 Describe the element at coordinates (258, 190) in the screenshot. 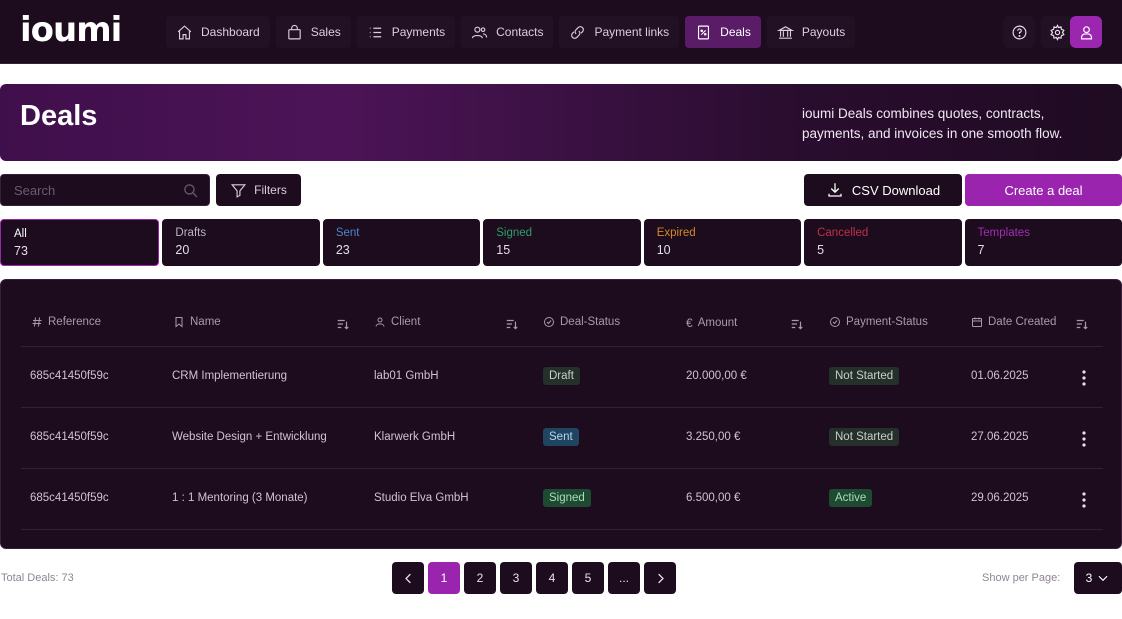

I see `filters-button: Filters` at that location.